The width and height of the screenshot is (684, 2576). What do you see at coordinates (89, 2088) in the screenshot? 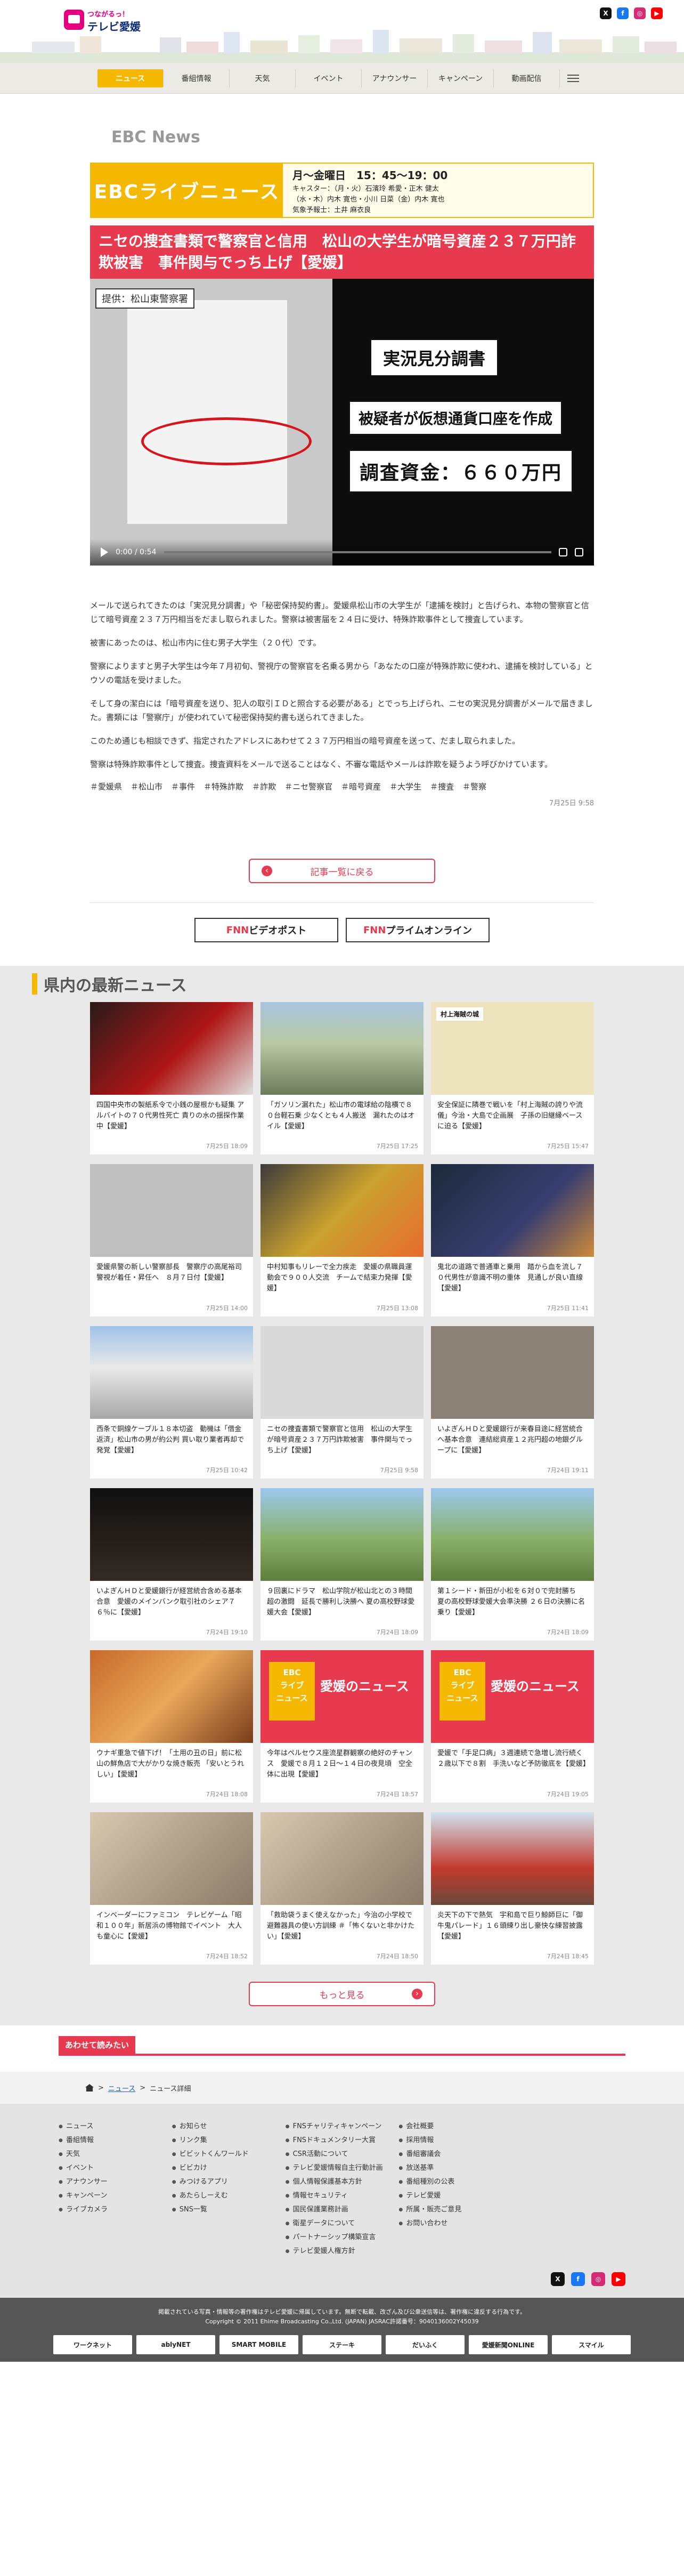
I see `home-icon` at bounding box center [89, 2088].